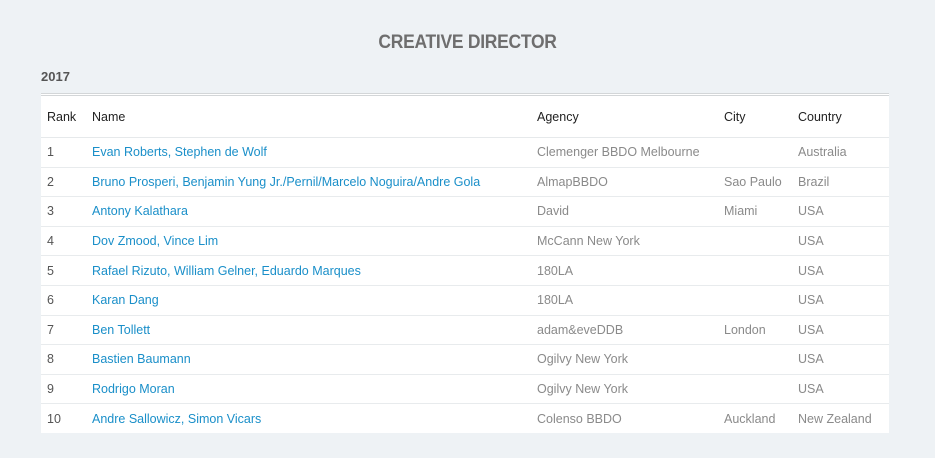  Describe the element at coordinates (630, 182) in the screenshot. I see `agency-cell: AlmapBBDO` at that location.